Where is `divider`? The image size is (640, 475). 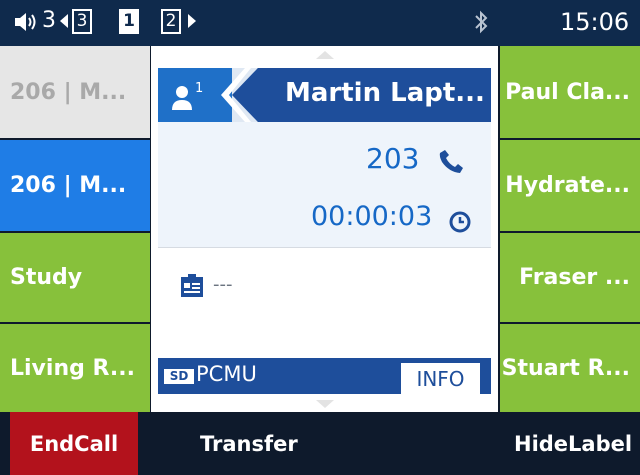 divider is located at coordinates (324, 247).